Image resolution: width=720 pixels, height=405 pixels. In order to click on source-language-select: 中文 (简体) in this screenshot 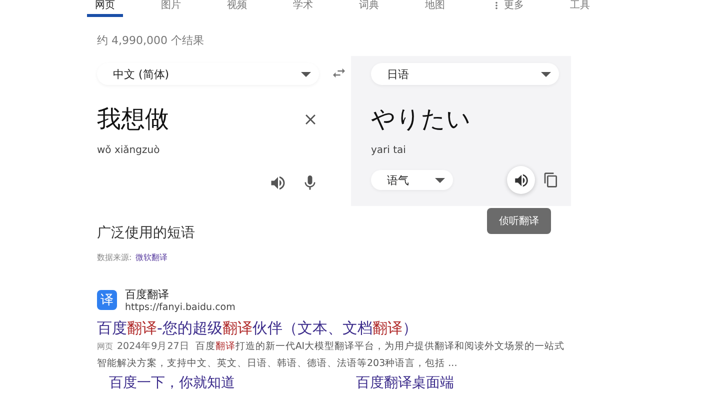, I will do `click(208, 74)`.